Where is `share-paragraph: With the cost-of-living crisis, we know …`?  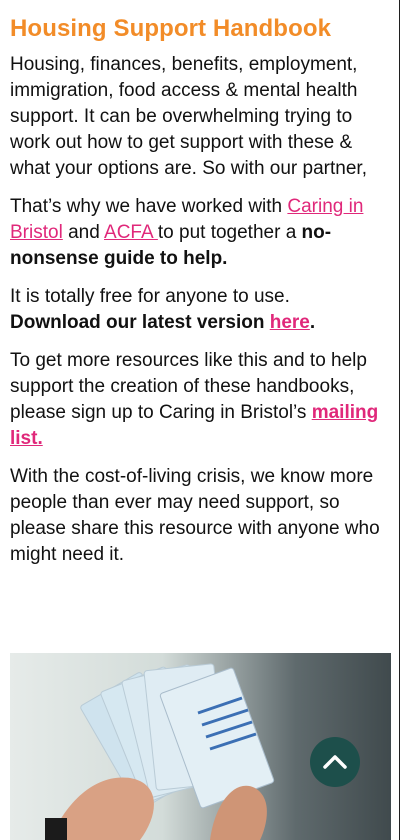
share-paragraph: With the cost-of-living crisis, we know … is located at coordinates (195, 515).